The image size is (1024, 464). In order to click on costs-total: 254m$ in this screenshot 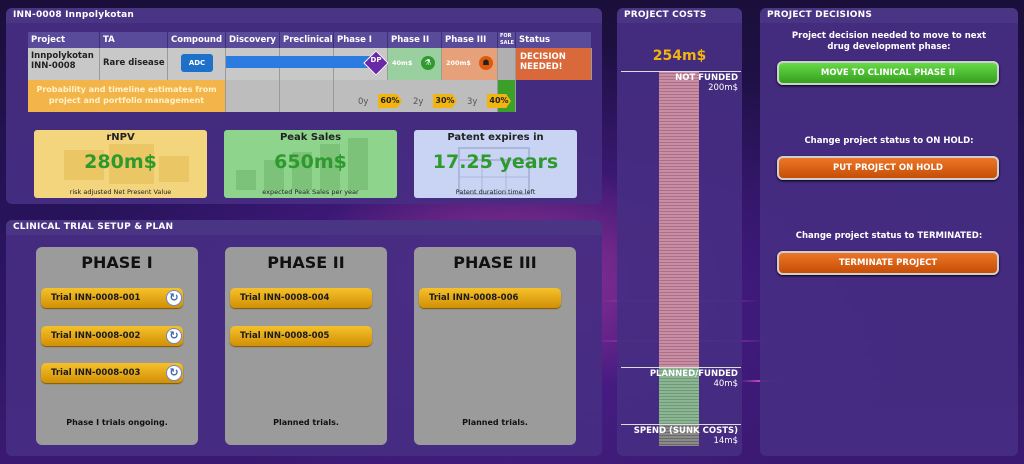, I will do `click(679, 56)`.